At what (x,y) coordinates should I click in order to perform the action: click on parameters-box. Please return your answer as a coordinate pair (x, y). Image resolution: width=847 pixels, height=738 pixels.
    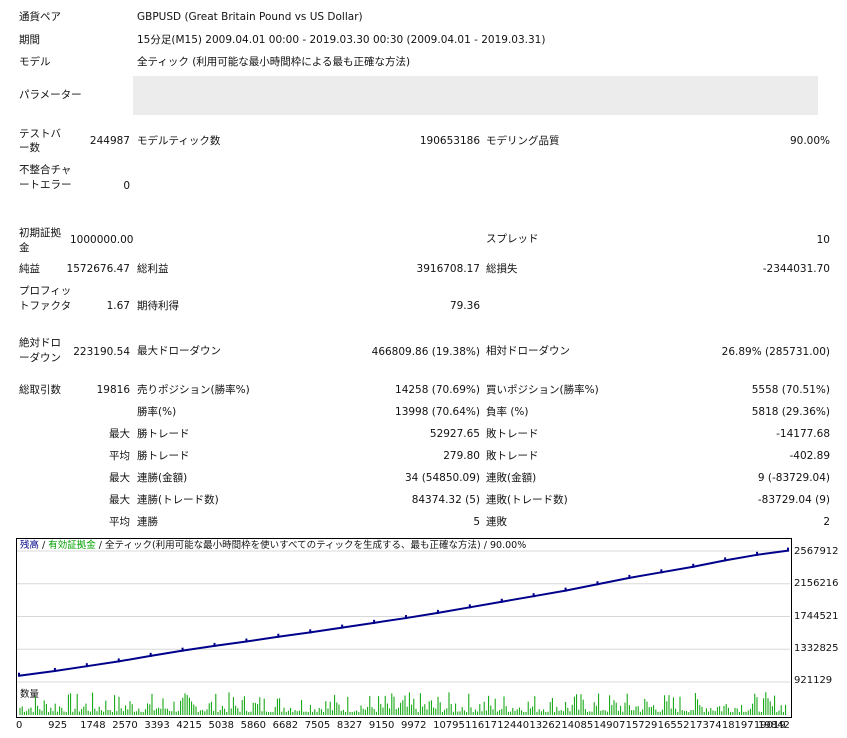
    Looking at the image, I should click on (475, 95).